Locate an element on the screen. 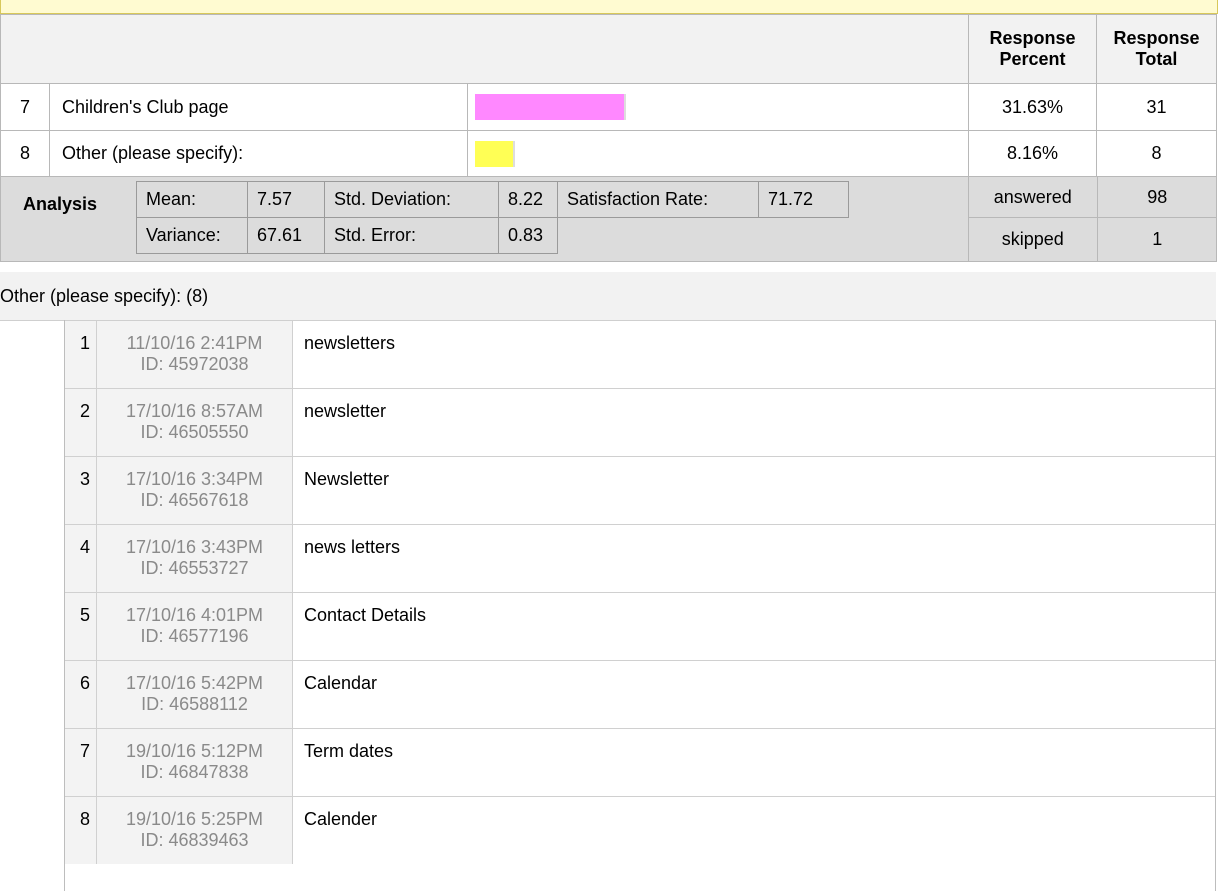 The image size is (1218, 891). response-meta: 17/10/16 4:01PM ID: 46577196 is located at coordinates (194, 626).